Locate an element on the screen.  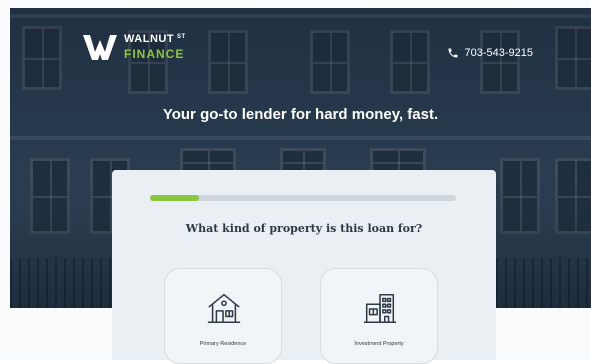
brand-name-top: WALNUT ST is located at coordinates (155, 39).